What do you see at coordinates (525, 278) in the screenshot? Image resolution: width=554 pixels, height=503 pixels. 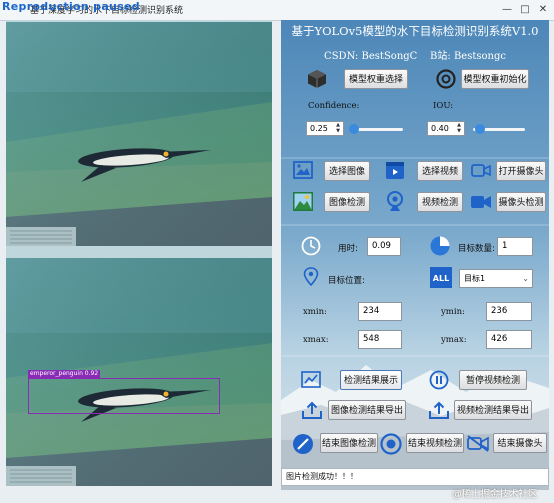 I see `chevron-down-icon: ⌄` at bounding box center [525, 278].